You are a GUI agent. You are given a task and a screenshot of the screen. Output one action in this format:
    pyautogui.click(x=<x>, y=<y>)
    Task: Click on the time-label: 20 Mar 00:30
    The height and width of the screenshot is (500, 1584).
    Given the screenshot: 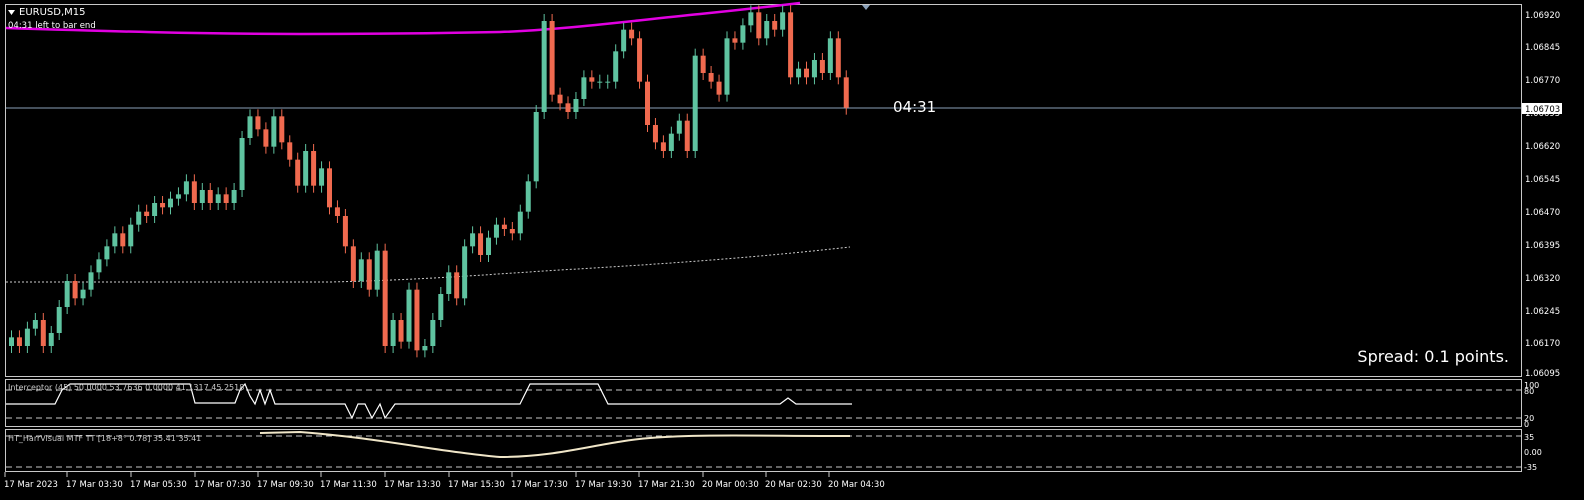 What is the action you would take?
    pyautogui.click(x=730, y=485)
    